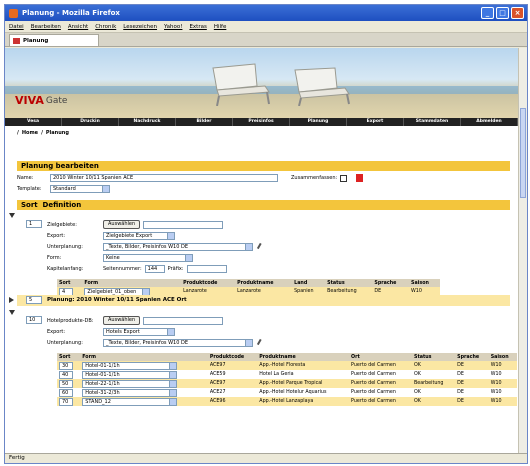 This screenshot has width=530, height=466. What do you see at coordinates (522, 250) in the screenshot?
I see `vertical-scrollbar` at bounding box center [522, 250].